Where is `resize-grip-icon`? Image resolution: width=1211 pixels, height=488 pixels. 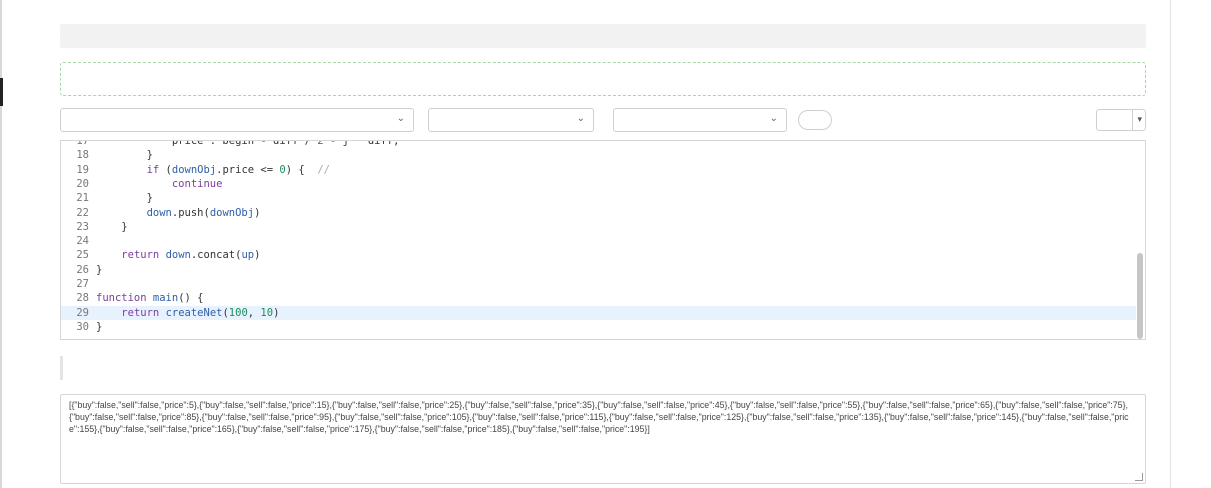
resize-grip-icon is located at coordinates (1139, 477).